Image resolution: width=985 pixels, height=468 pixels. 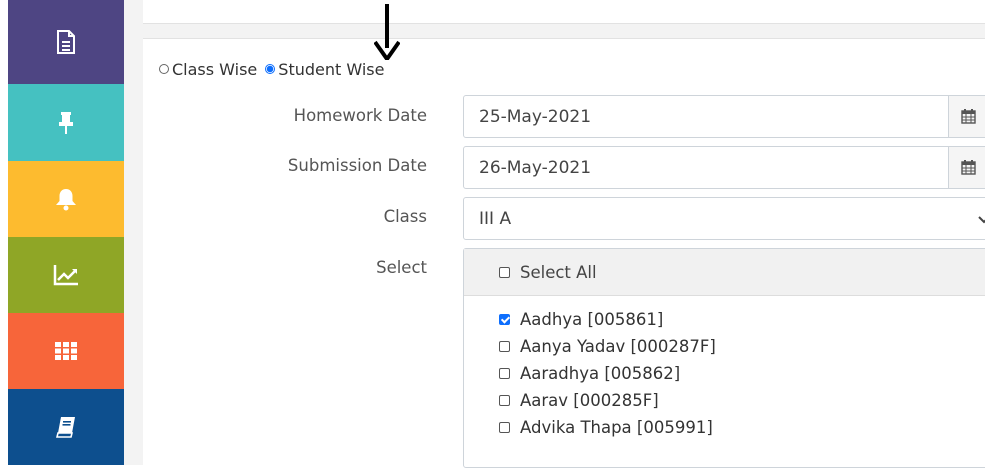 What do you see at coordinates (600, 373) in the screenshot?
I see `student-label: Aaradhya [005862]` at bounding box center [600, 373].